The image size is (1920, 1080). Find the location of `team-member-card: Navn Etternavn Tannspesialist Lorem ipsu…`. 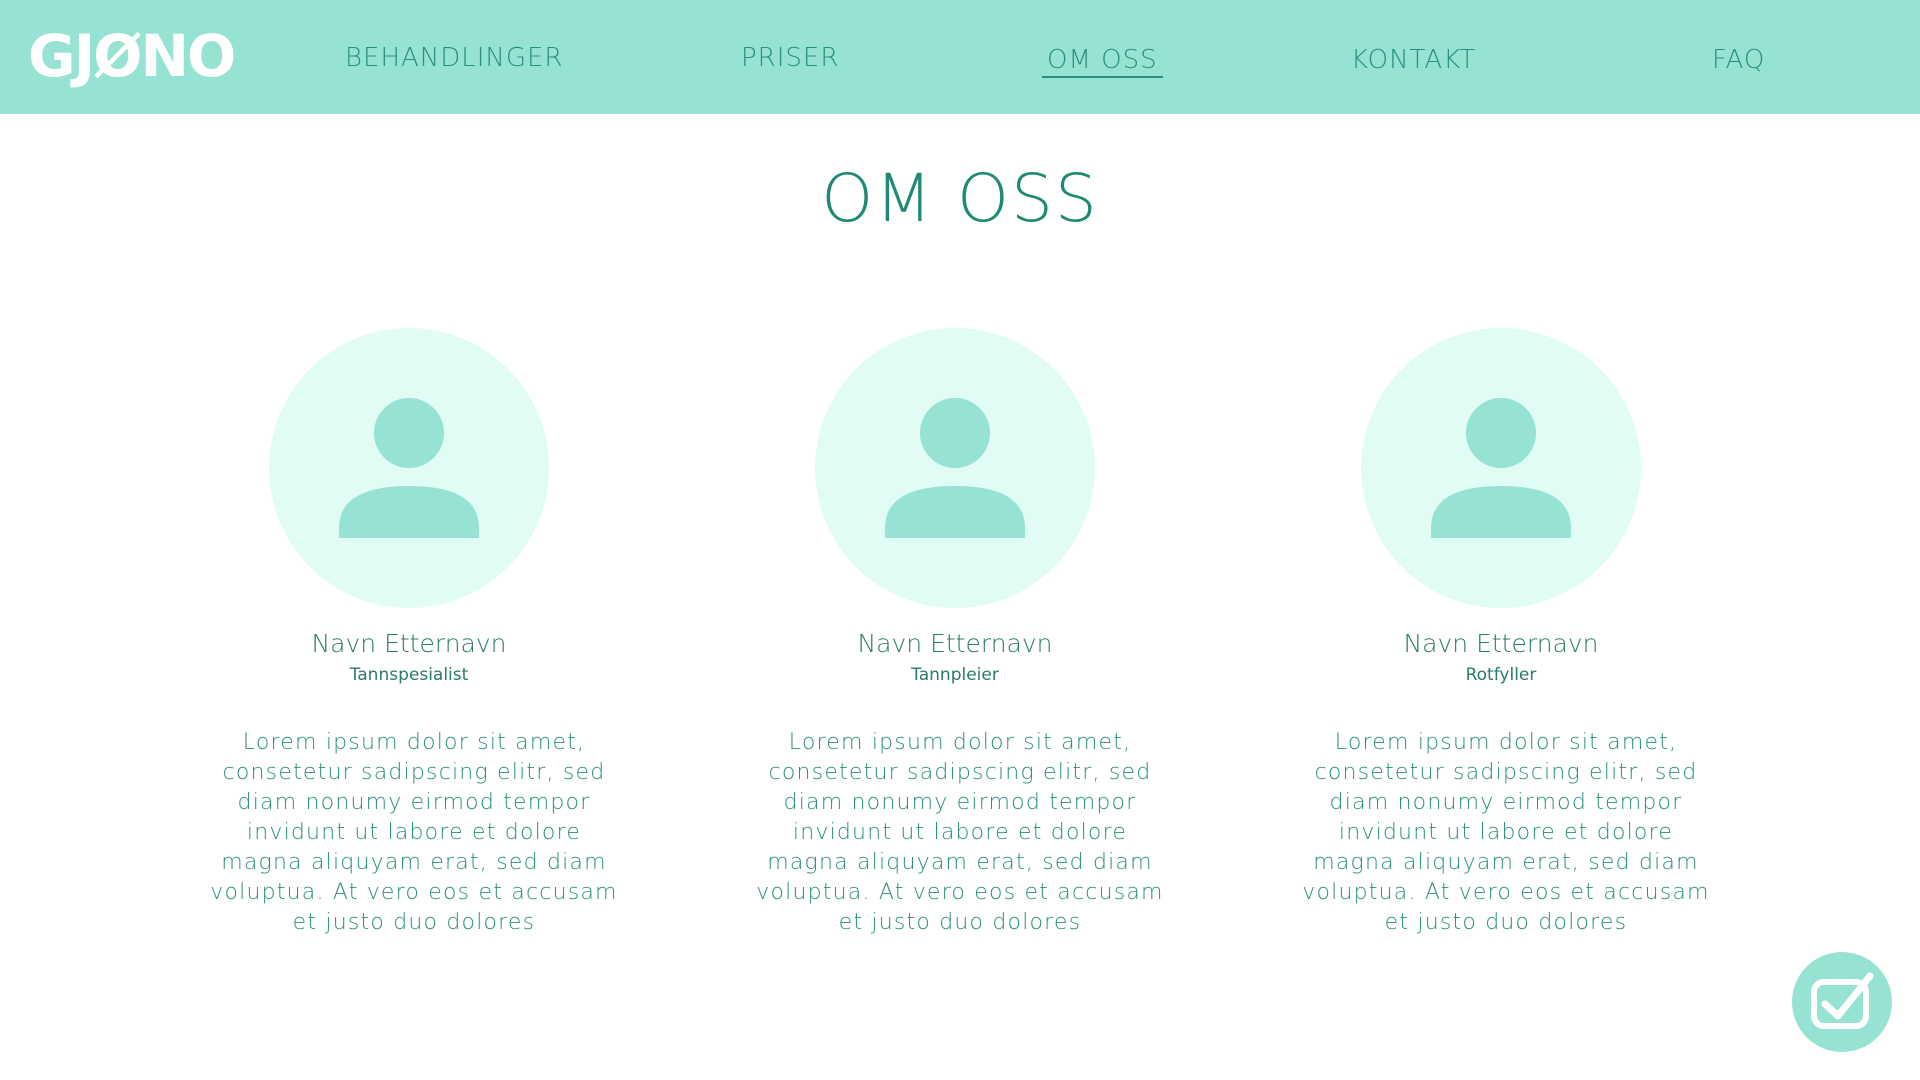

team-member-card: Navn Etternavn Tannspesialist Lorem ipsu… is located at coordinates (409, 638).